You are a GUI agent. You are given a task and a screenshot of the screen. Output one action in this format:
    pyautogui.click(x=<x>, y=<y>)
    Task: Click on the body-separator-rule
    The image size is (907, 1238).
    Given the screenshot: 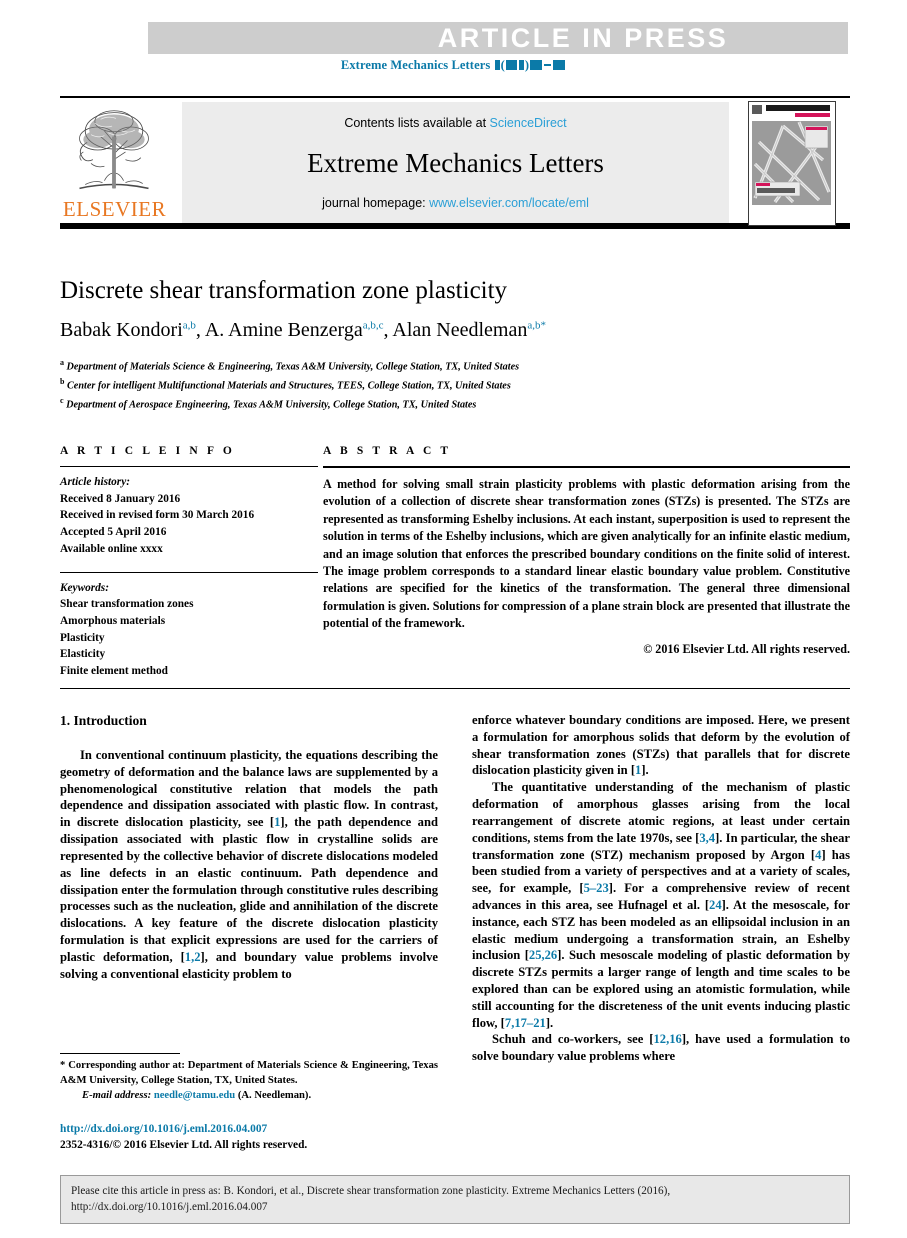 What is the action you would take?
    pyautogui.click(x=455, y=688)
    